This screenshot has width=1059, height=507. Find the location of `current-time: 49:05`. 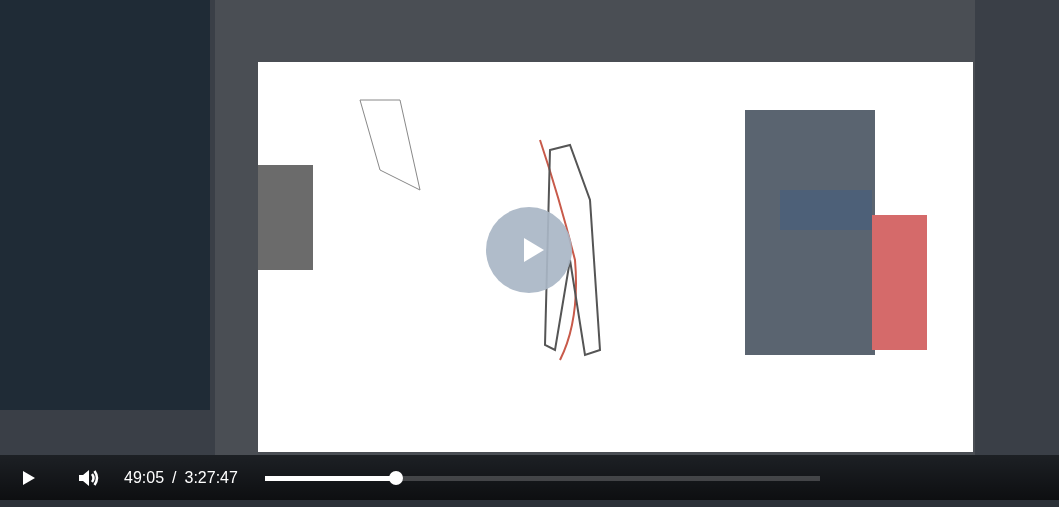

current-time: 49:05 is located at coordinates (144, 477).